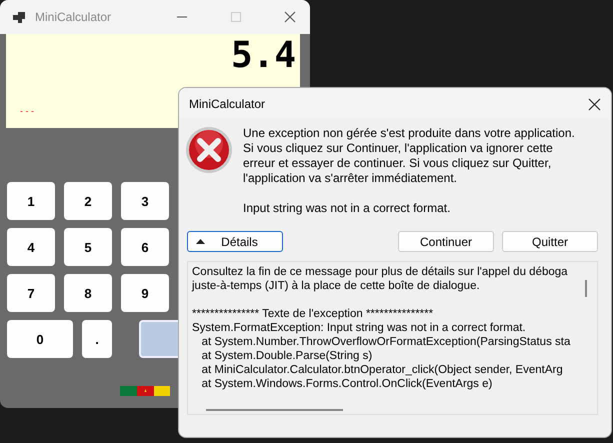 The image size is (613, 443). I want to click on details-line: at MiniCalculator.Calculator.btnOperator_click(Object sender, EventArg, so click(381, 370).